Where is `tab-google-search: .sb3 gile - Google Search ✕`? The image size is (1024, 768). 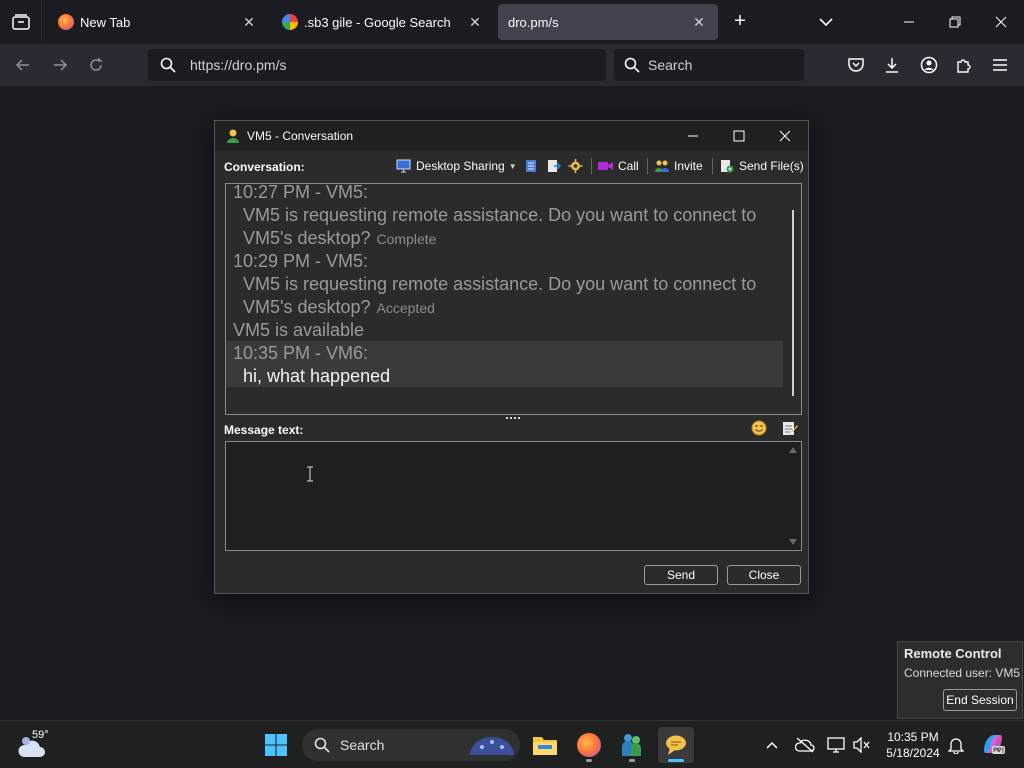 tab-google-search: .sb3 gile - Google Search ✕ is located at coordinates (383, 22).